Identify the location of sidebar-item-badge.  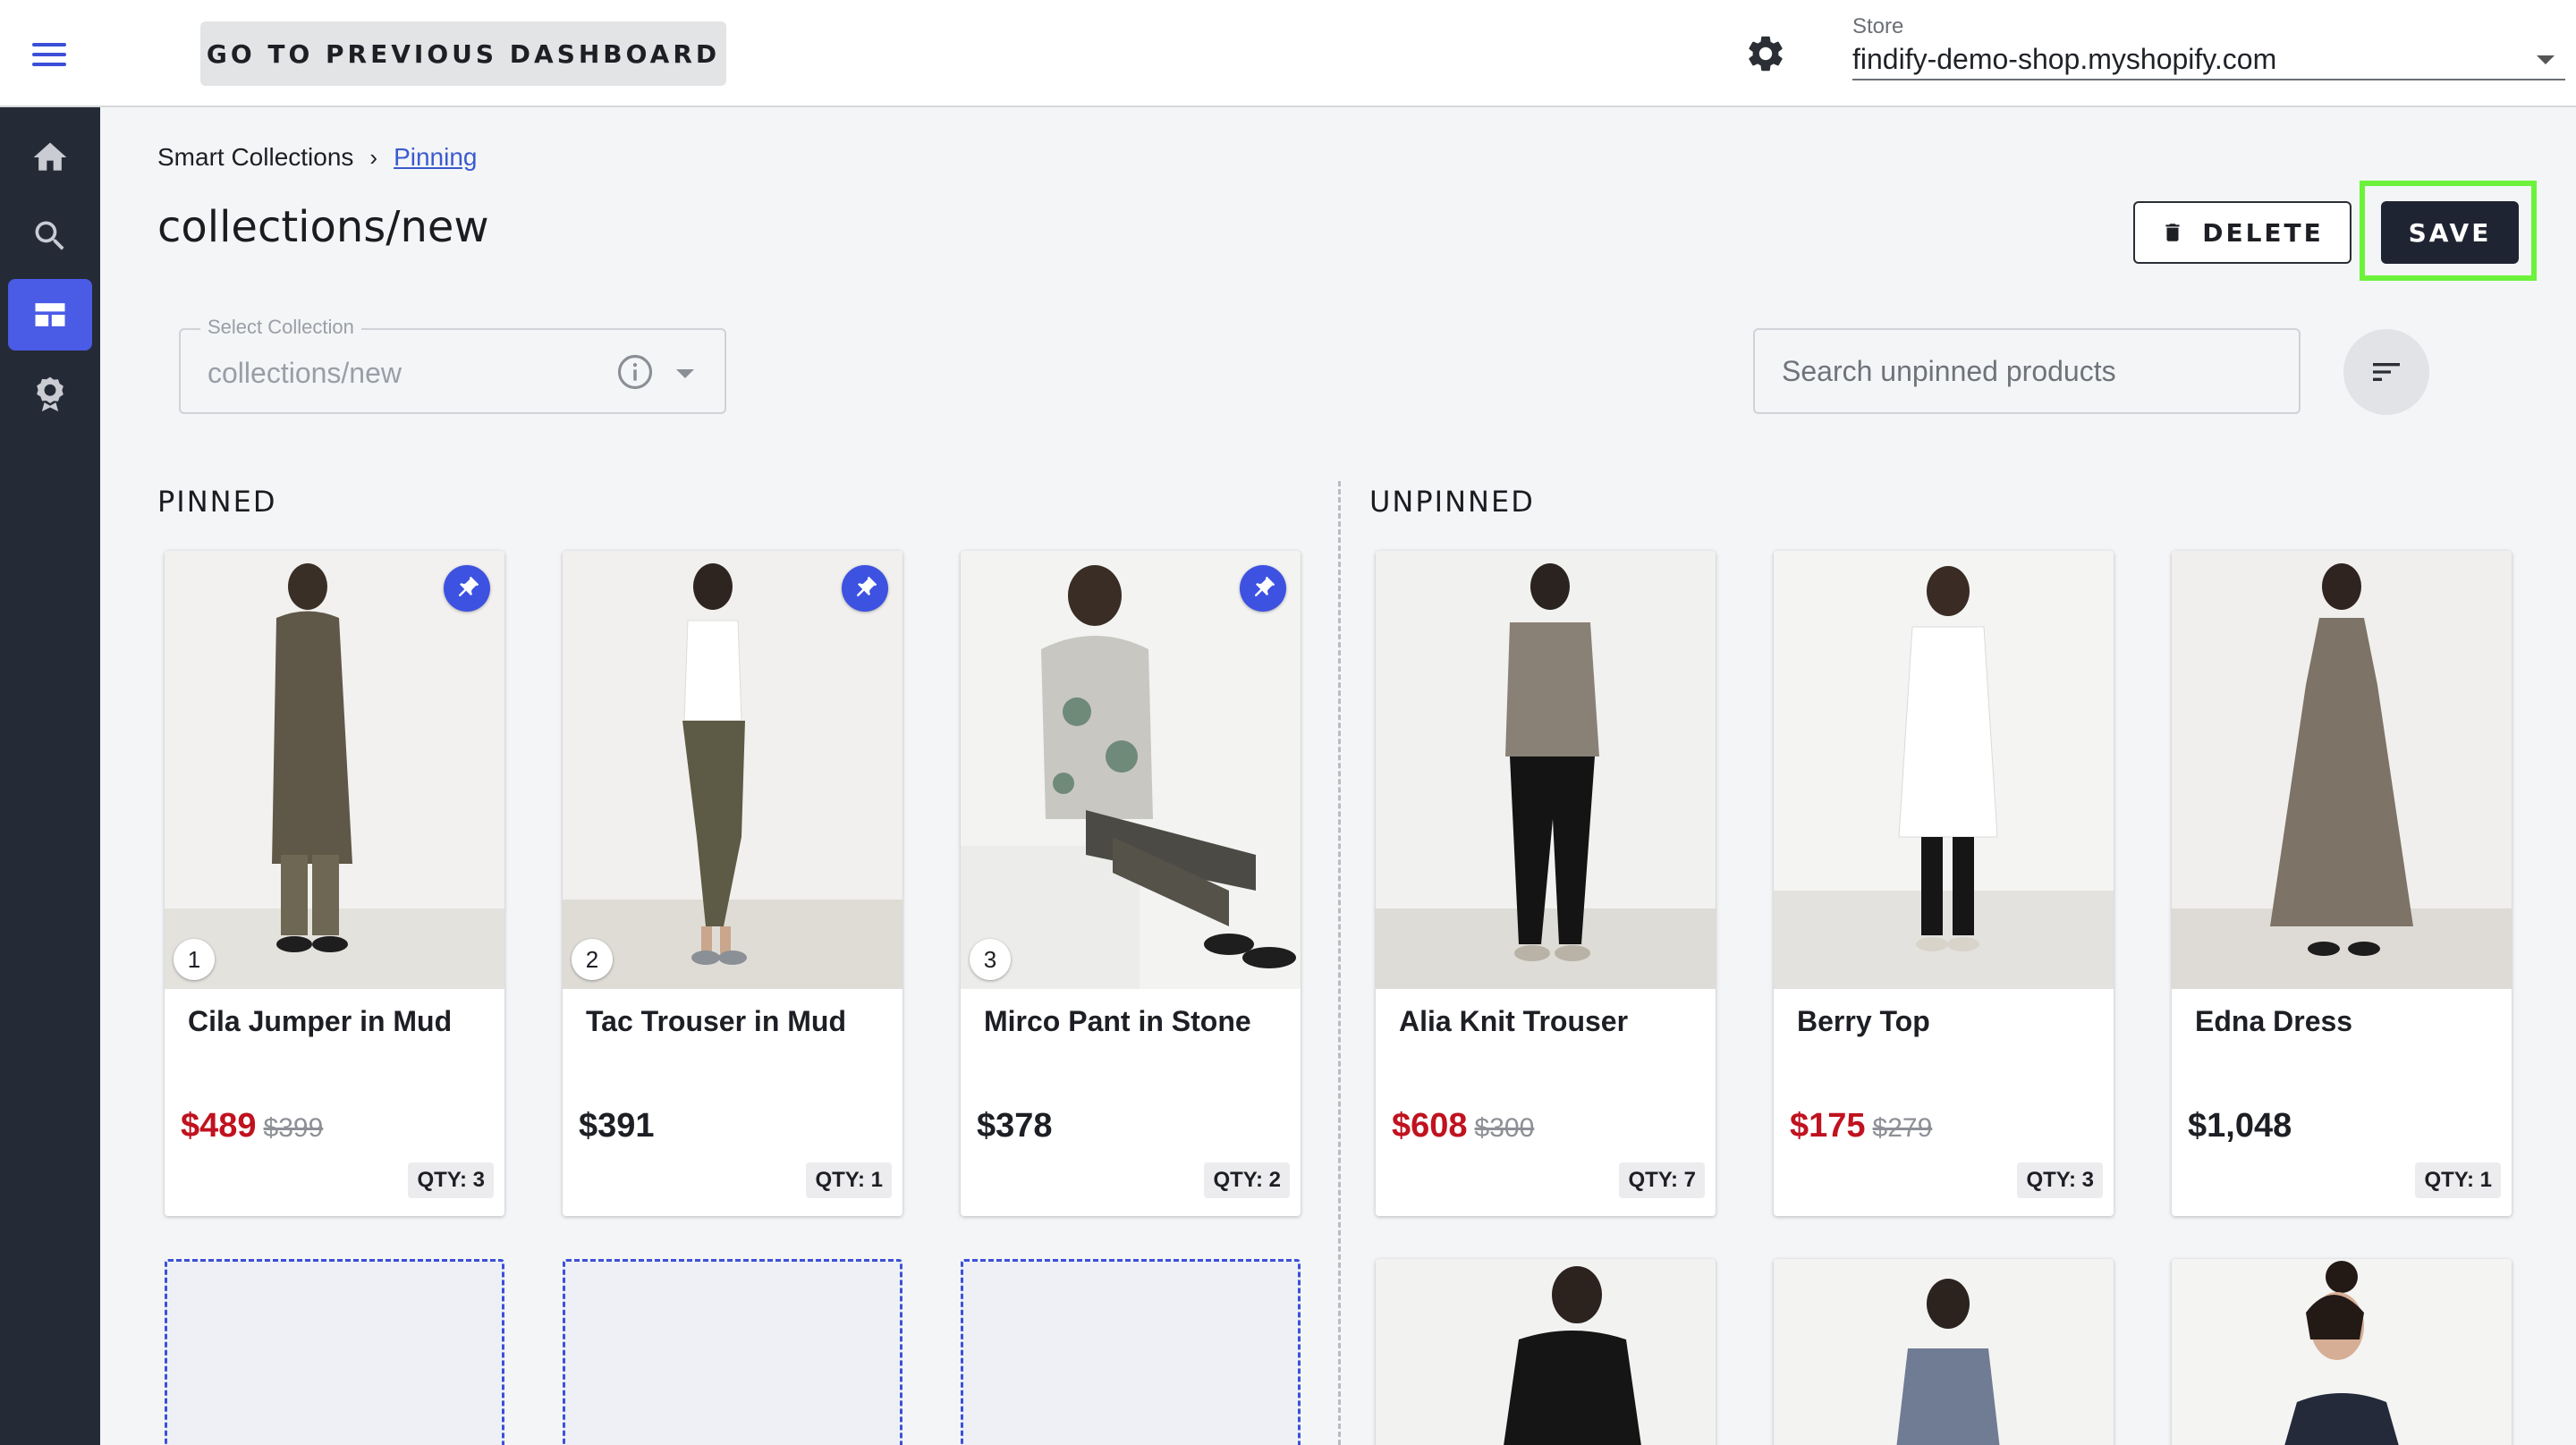
(50, 393).